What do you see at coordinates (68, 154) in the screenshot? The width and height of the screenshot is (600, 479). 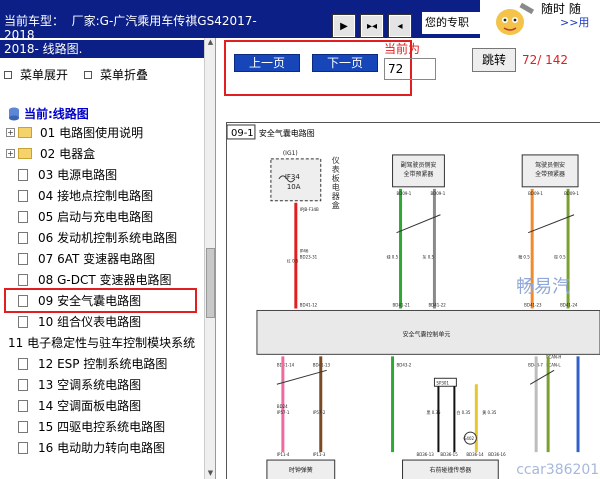 I see `tree-item-label: 02 电器盒` at bounding box center [68, 154].